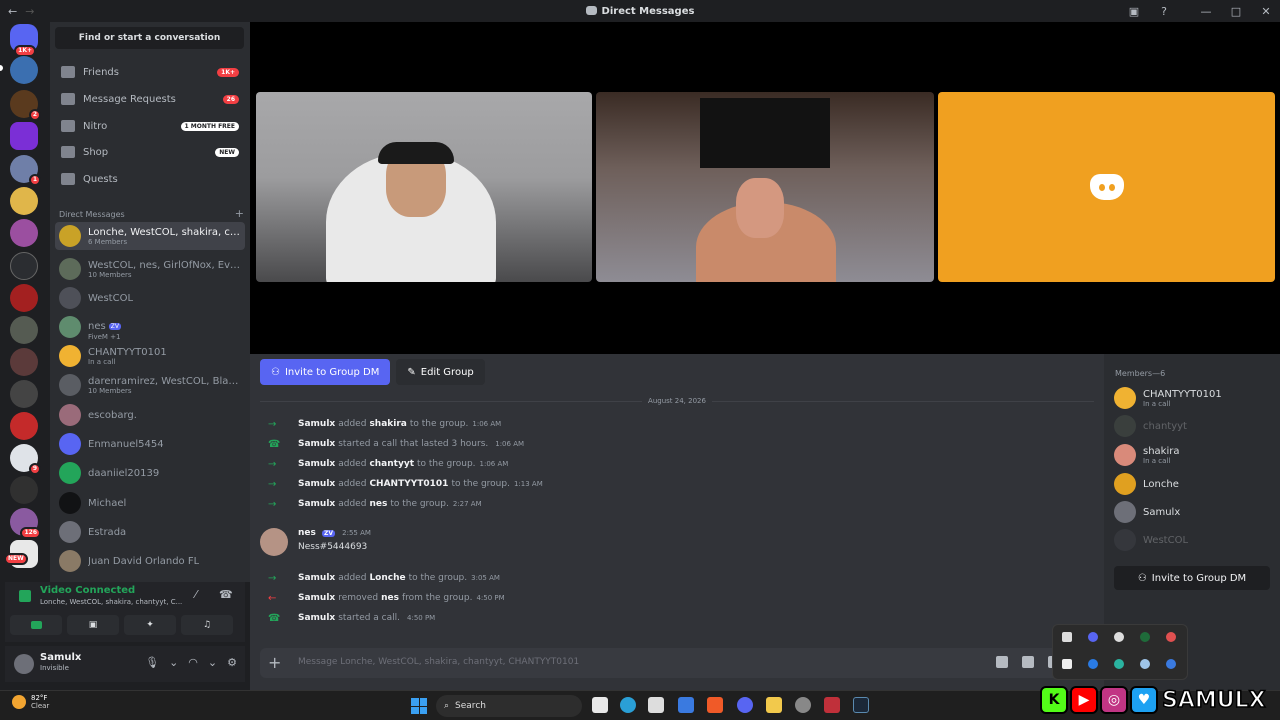 Image resolution: width=1280 pixels, height=720 pixels. Describe the element at coordinates (307, 533) in the screenshot. I see `message-author: nes` at that location.